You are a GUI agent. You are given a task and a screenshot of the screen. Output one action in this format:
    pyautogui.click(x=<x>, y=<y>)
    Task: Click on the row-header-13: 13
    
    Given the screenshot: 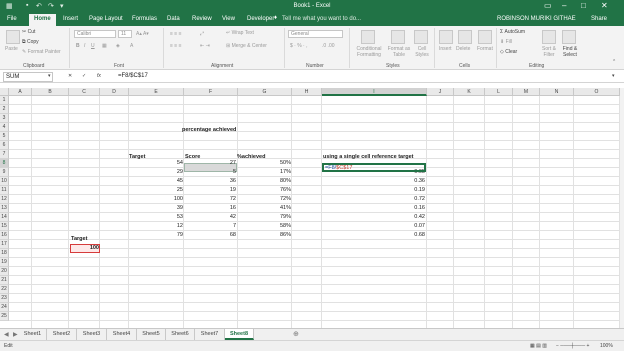 What is the action you would take?
    pyautogui.click(x=4, y=208)
    